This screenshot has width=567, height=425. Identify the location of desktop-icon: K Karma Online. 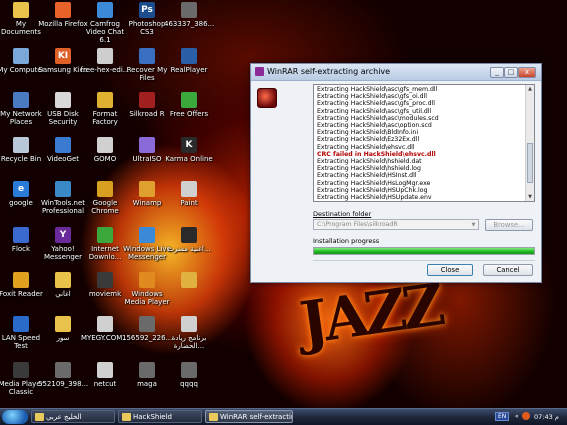
(189, 150).